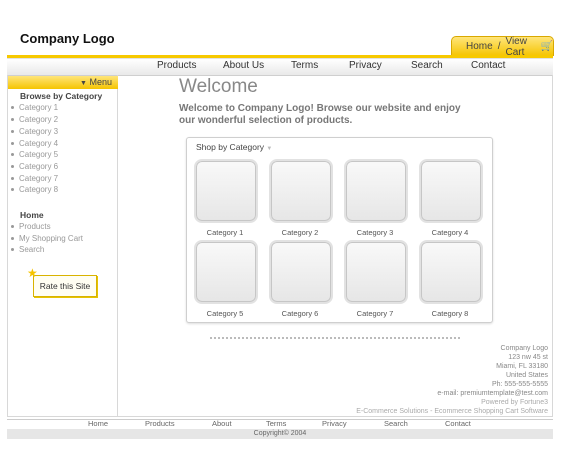 The image size is (561, 452). I want to click on divider, so click(335, 338).